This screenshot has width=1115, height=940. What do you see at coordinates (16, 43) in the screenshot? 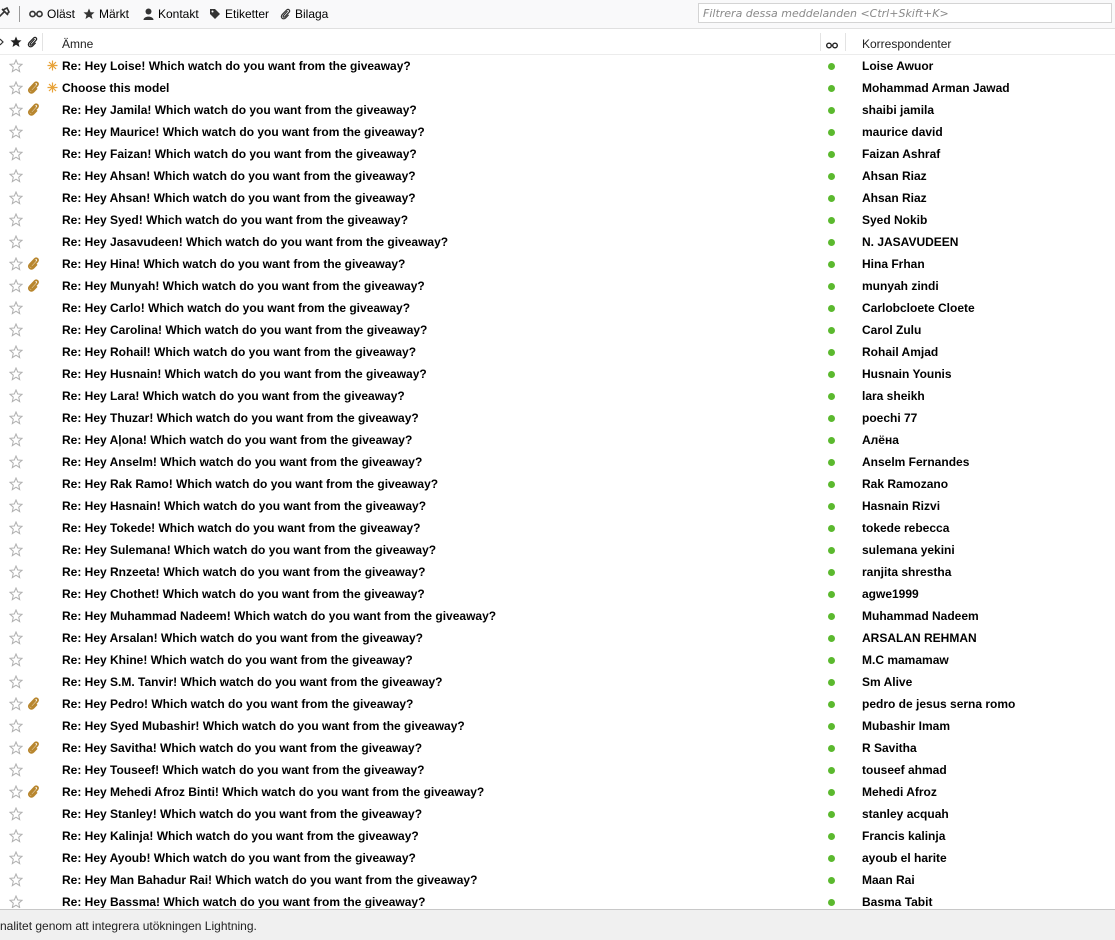
I see `star-column-header-icon` at bounding box center [16, 43].